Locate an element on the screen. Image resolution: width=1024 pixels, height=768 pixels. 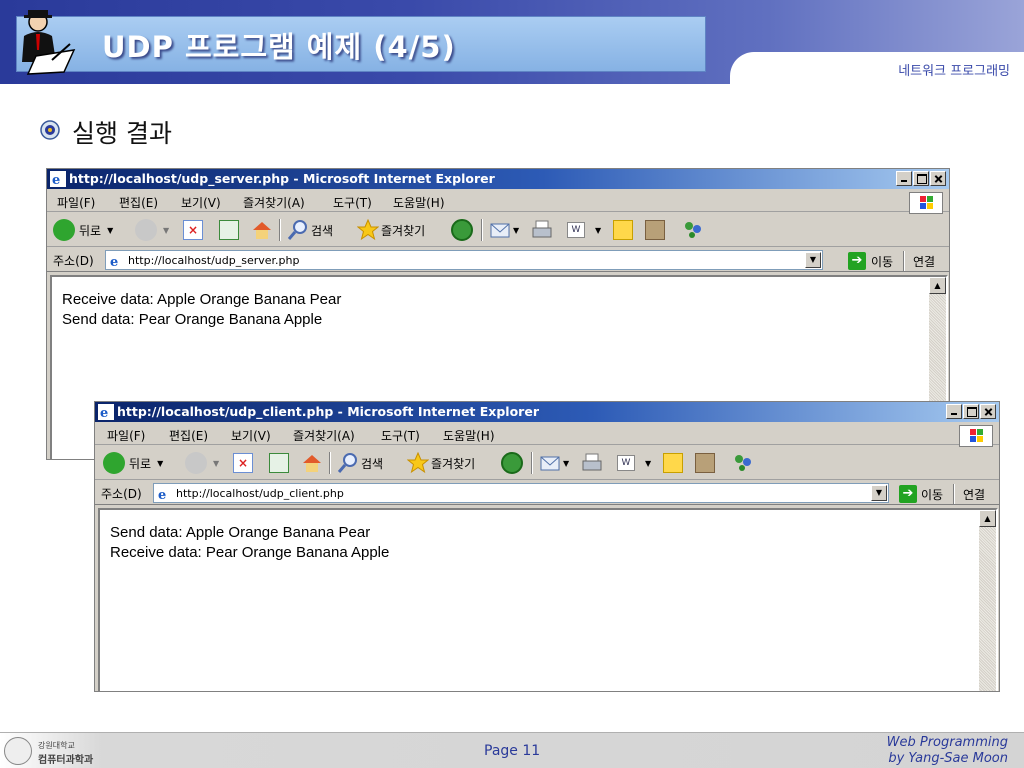
slide-header: UDP 프로그램 예제 (4/5) 네트워크 프로그래밍 is located at coordinates (512, 43).